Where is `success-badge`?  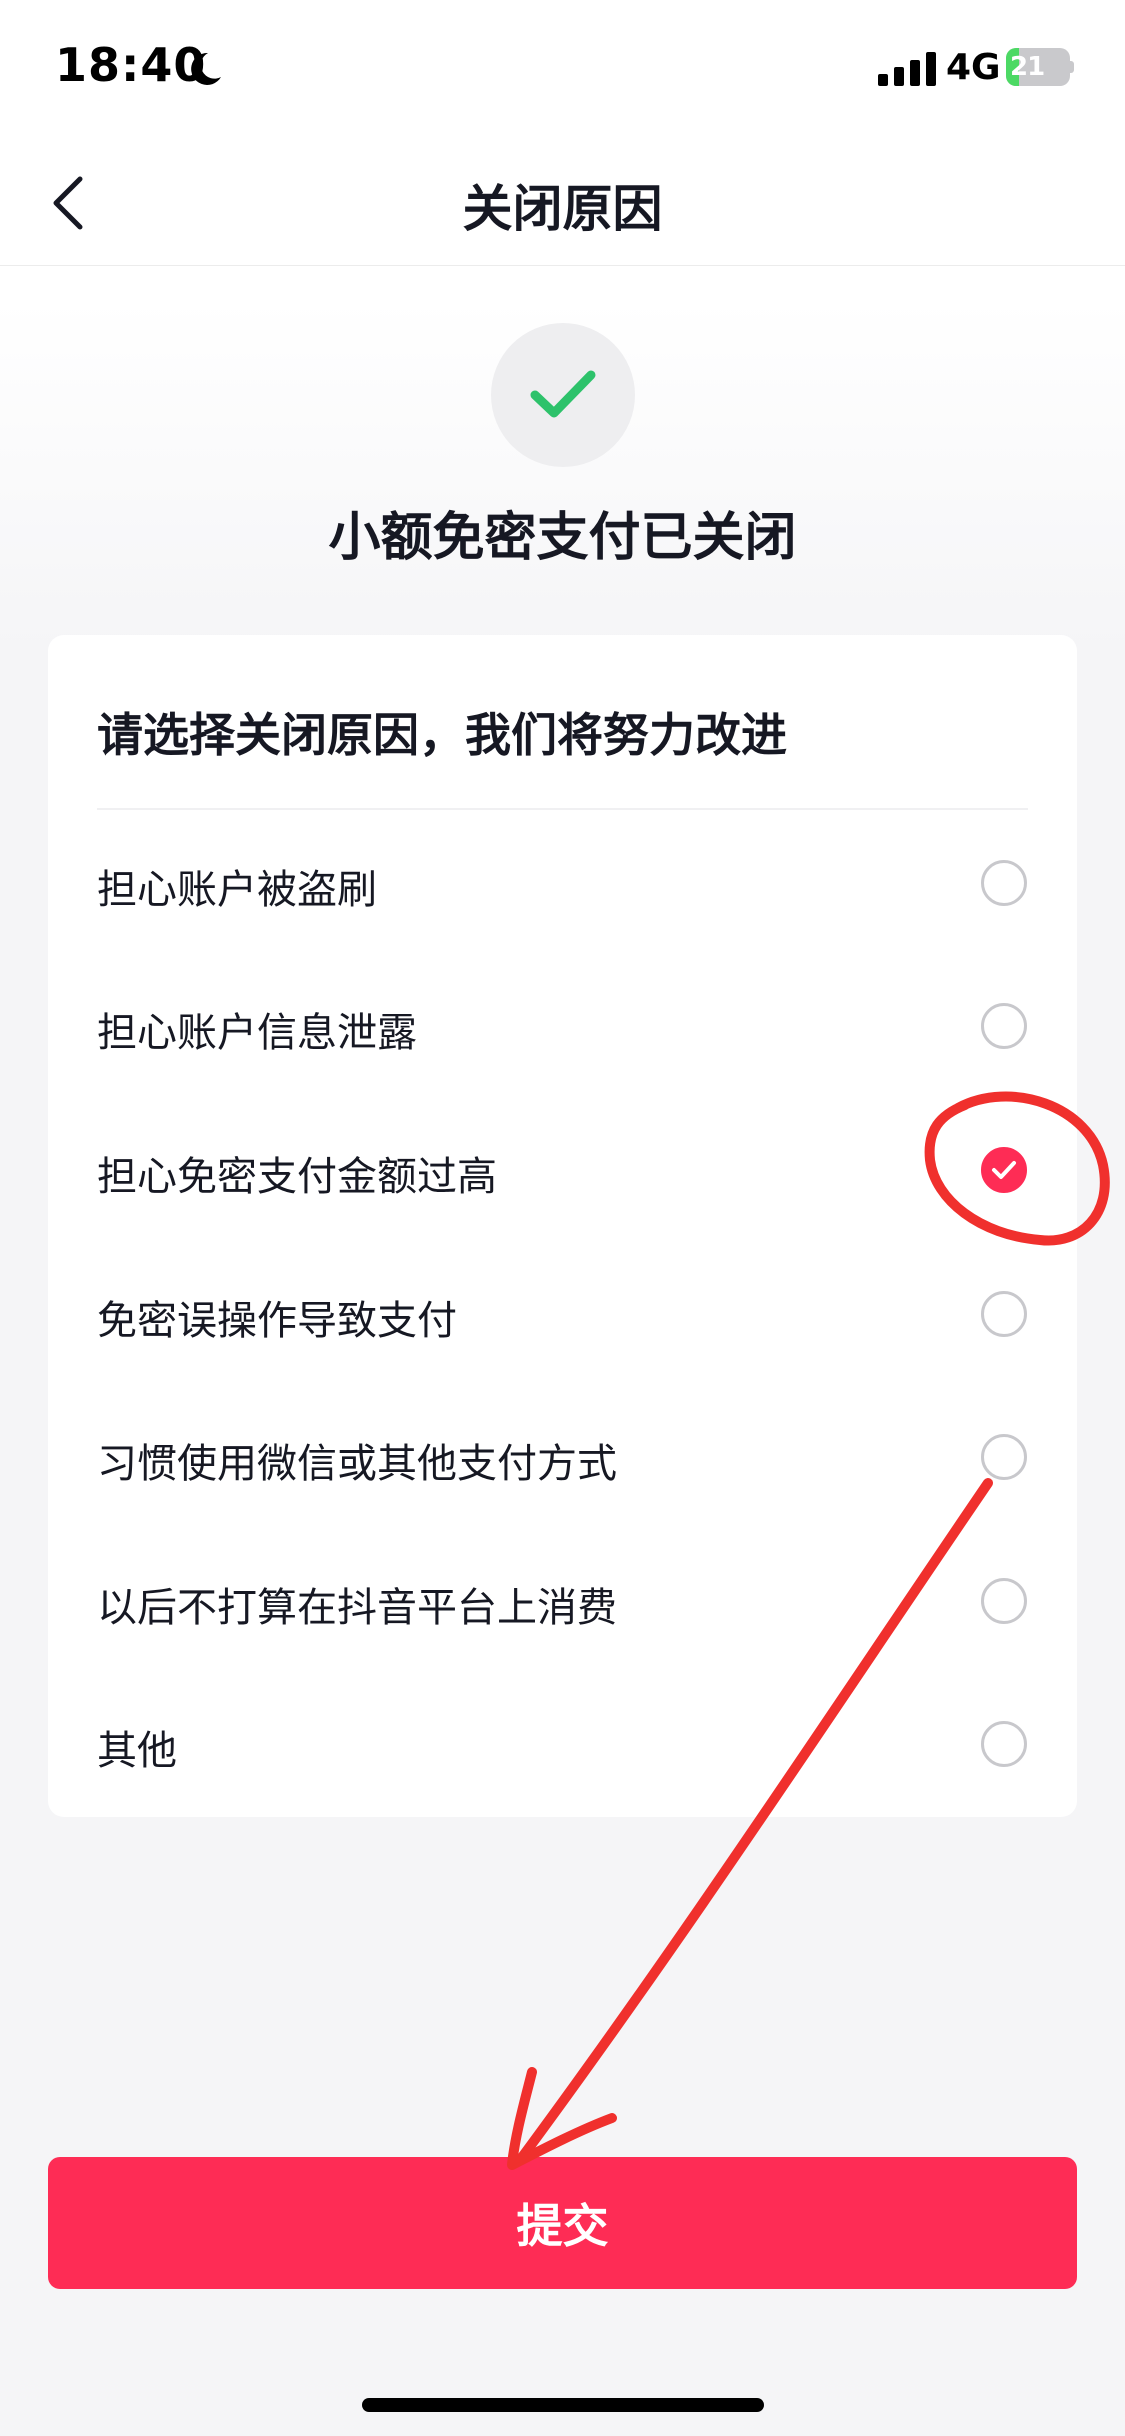
success-badge is located at coordinates (563, 395).